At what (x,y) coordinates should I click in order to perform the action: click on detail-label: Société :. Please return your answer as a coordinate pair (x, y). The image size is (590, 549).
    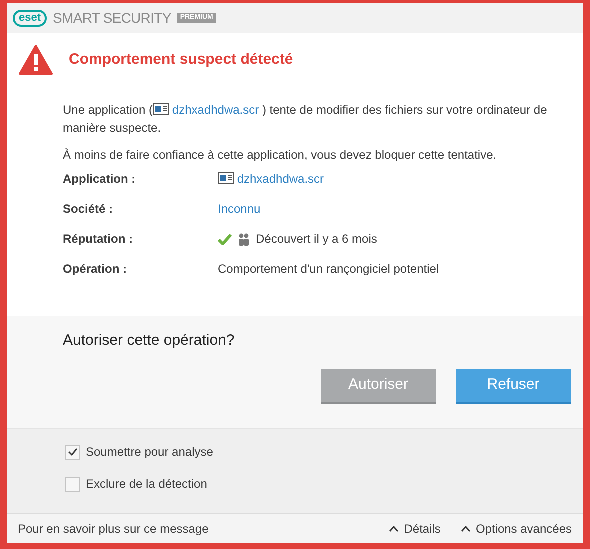
    Looking at the image, I should click on (88, 209).